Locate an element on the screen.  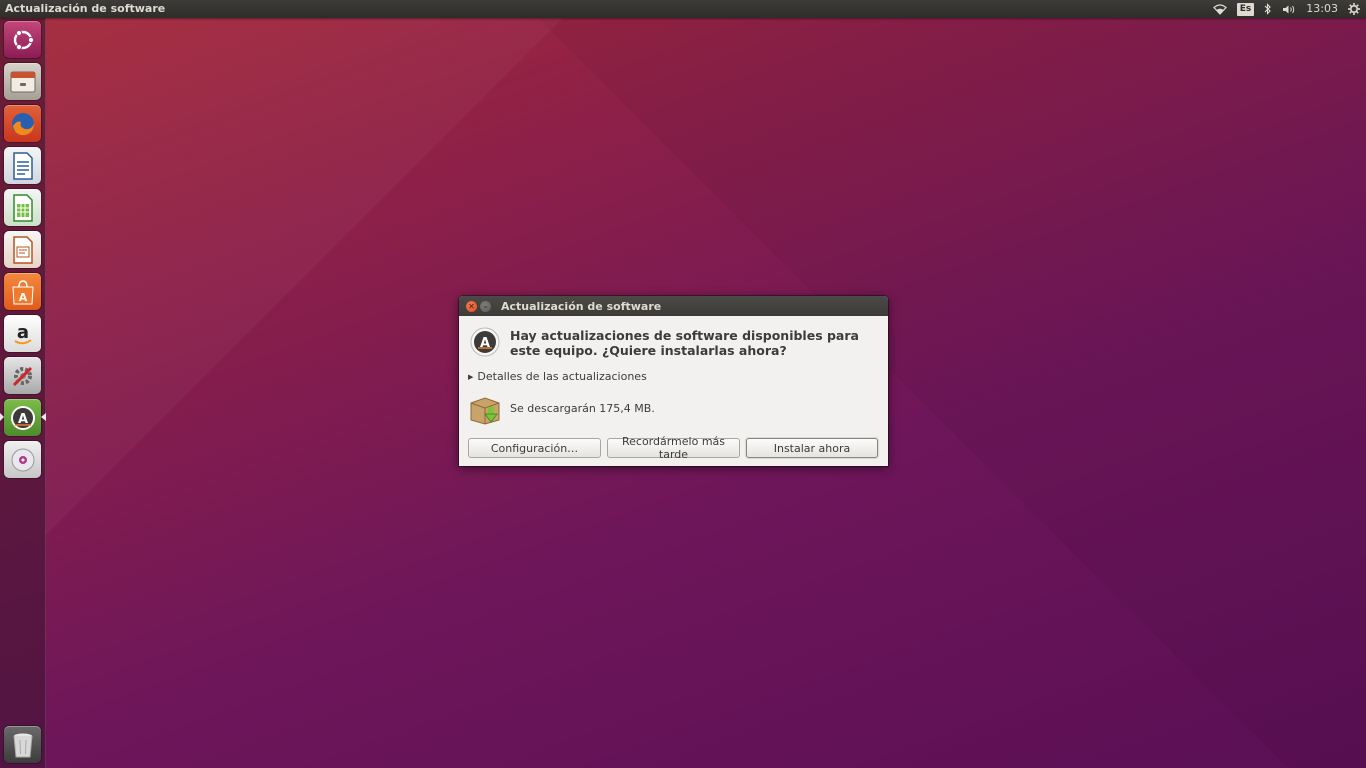
details-expander: ▶ Detalles de las actualizaciones is located at coordinates (557, 376).